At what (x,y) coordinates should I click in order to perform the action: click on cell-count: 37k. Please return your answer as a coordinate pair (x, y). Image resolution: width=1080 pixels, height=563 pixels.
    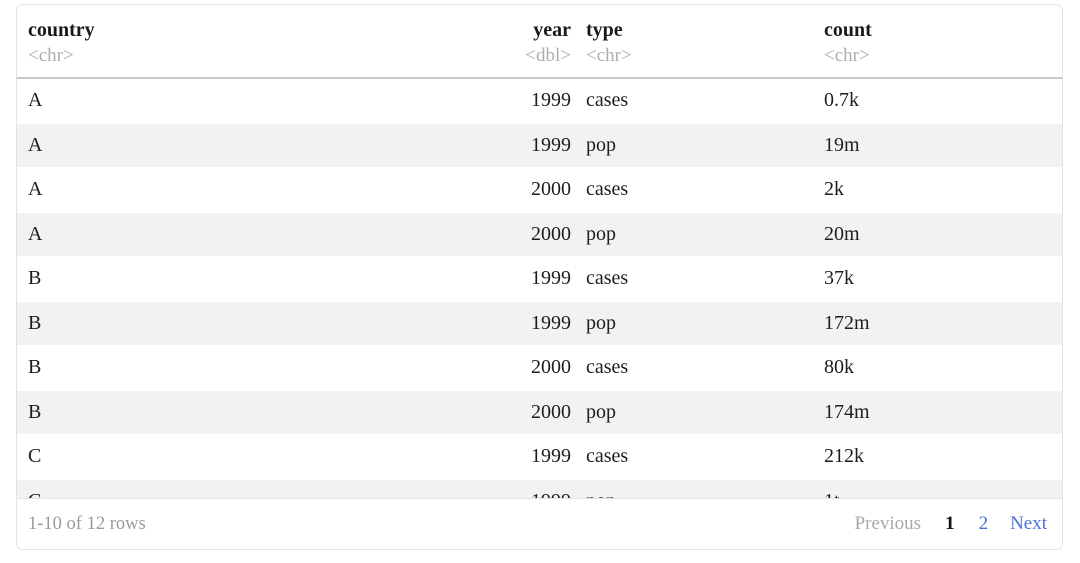
    Looking at the image, I should click on (937, 278).